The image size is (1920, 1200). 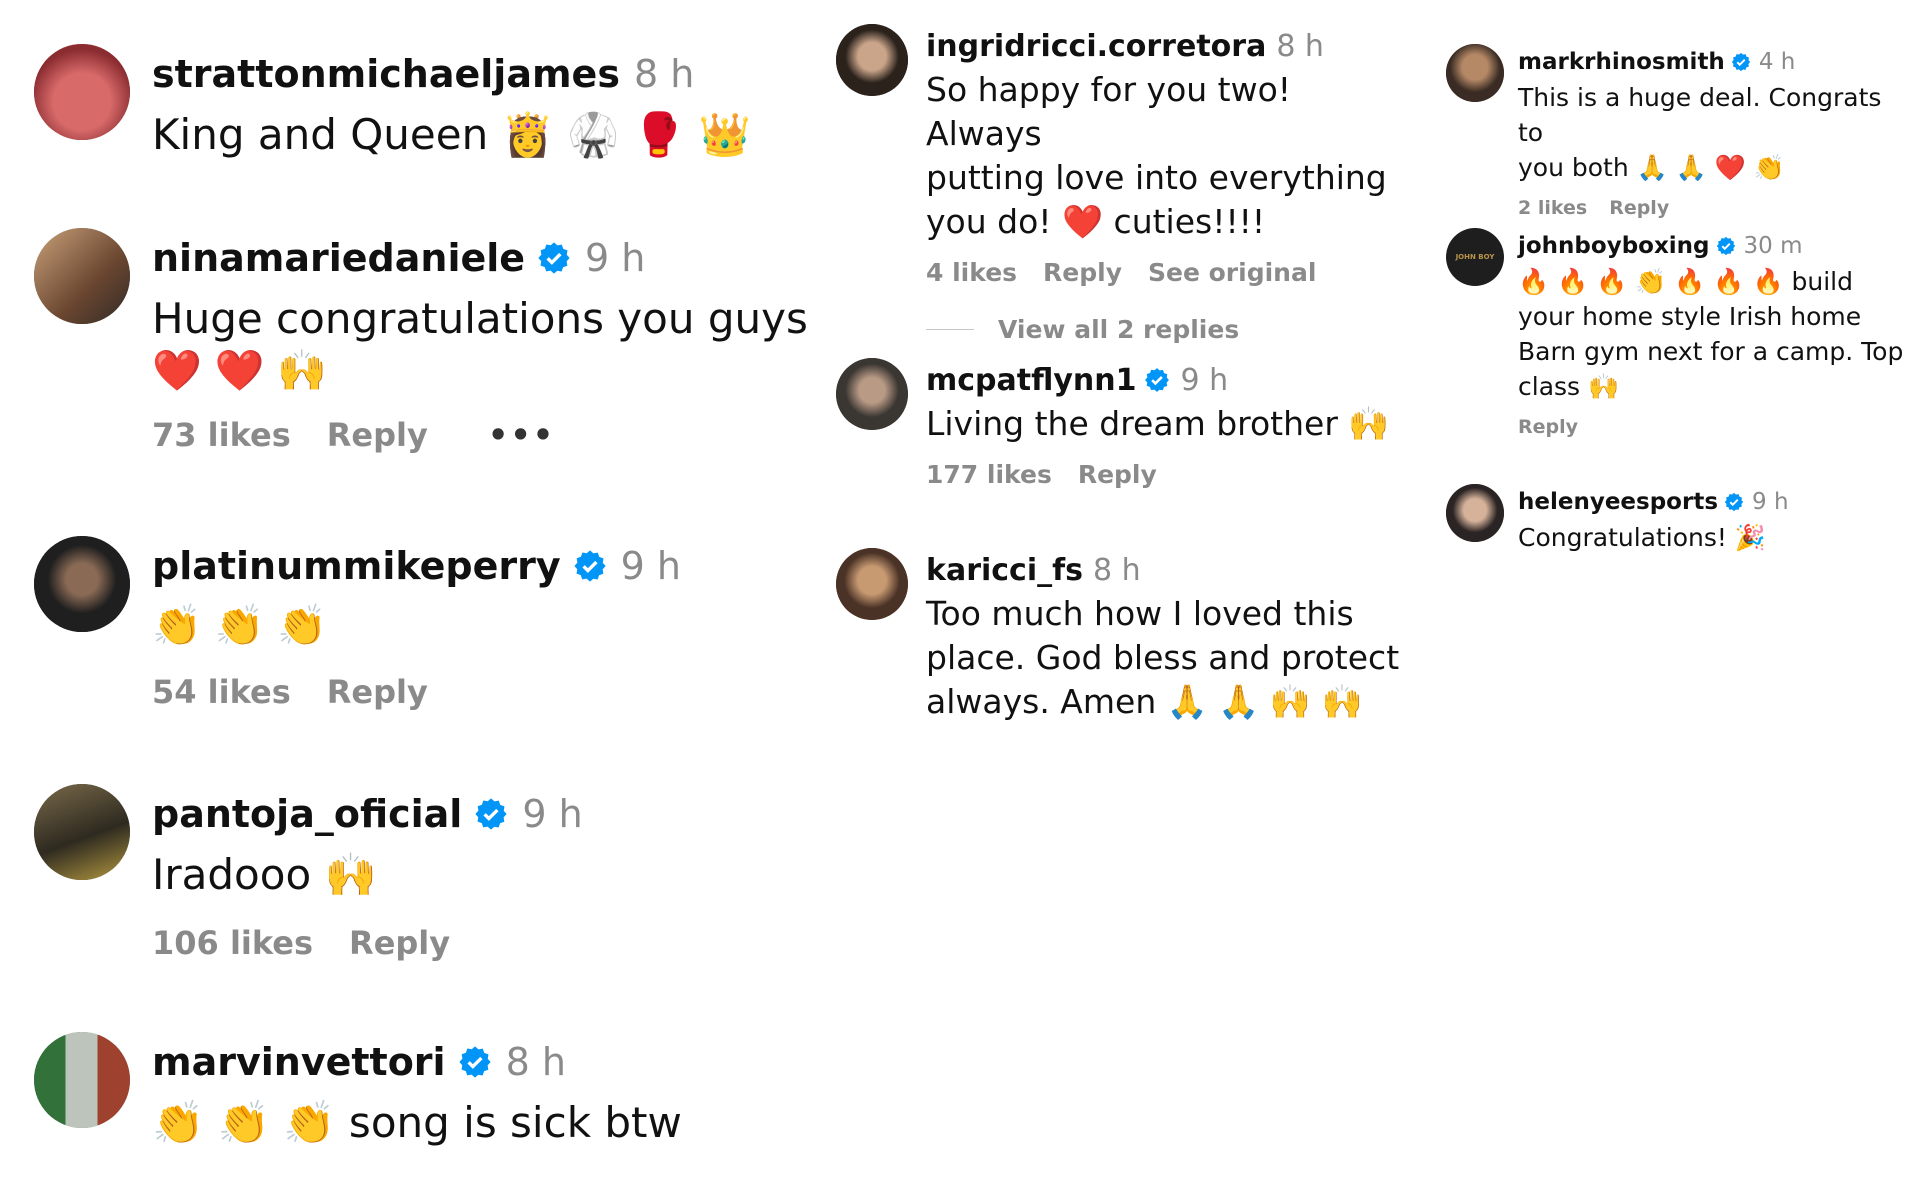 I want to click on comment-actions: 106 likes Reply, so click(x=367, y=943).